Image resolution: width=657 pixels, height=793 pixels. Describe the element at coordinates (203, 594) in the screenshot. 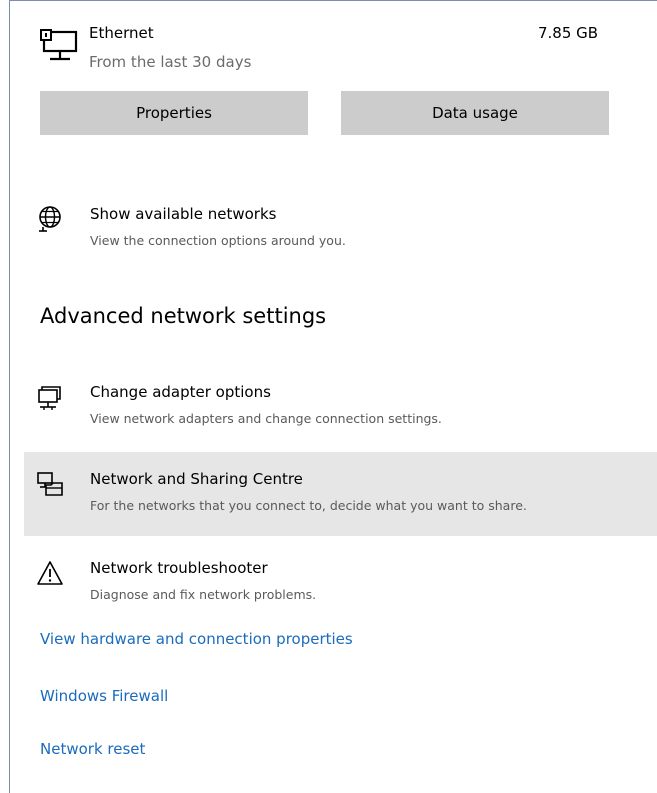

I see `troubleshooter-description: Diagnose and fix network problems.` at that location.